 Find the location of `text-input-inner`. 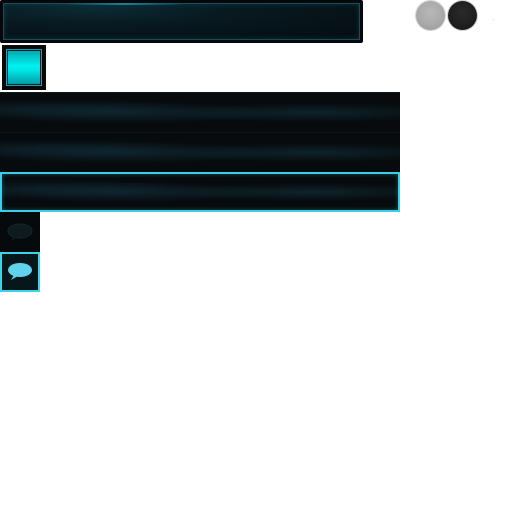

text-input-inner is located at coordinates (181, 21).